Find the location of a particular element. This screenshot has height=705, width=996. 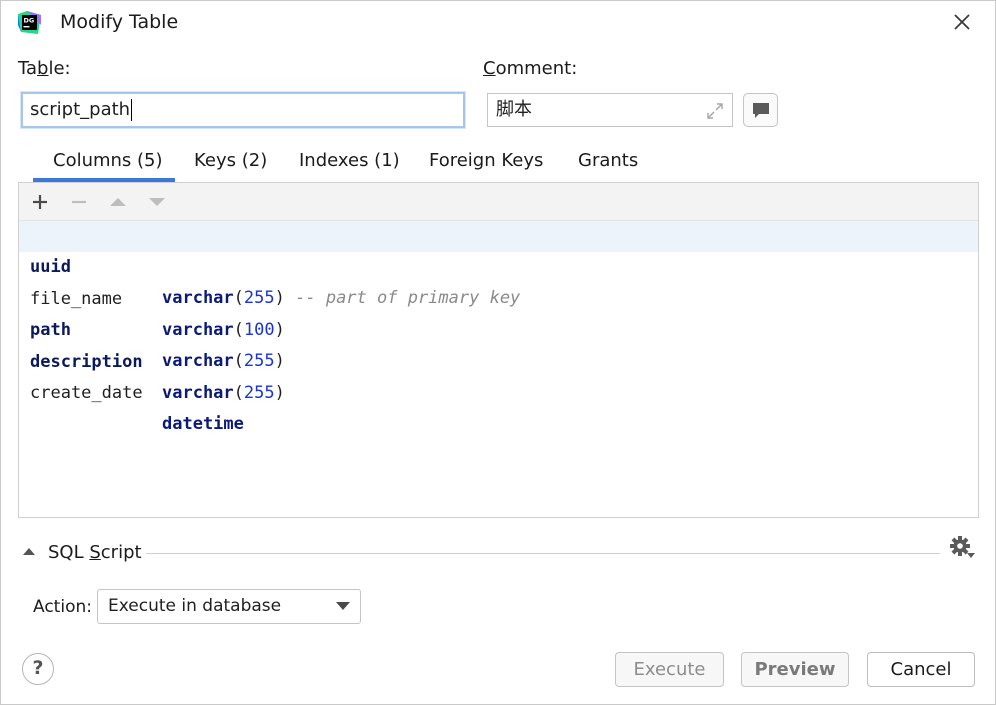

column-name: create_date is located at coordinates (86, 393).